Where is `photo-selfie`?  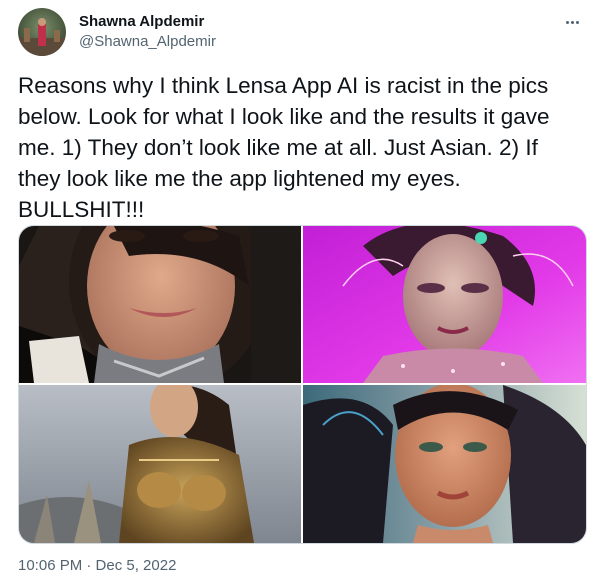 photo-selfie is located at coordinates (160, 304).